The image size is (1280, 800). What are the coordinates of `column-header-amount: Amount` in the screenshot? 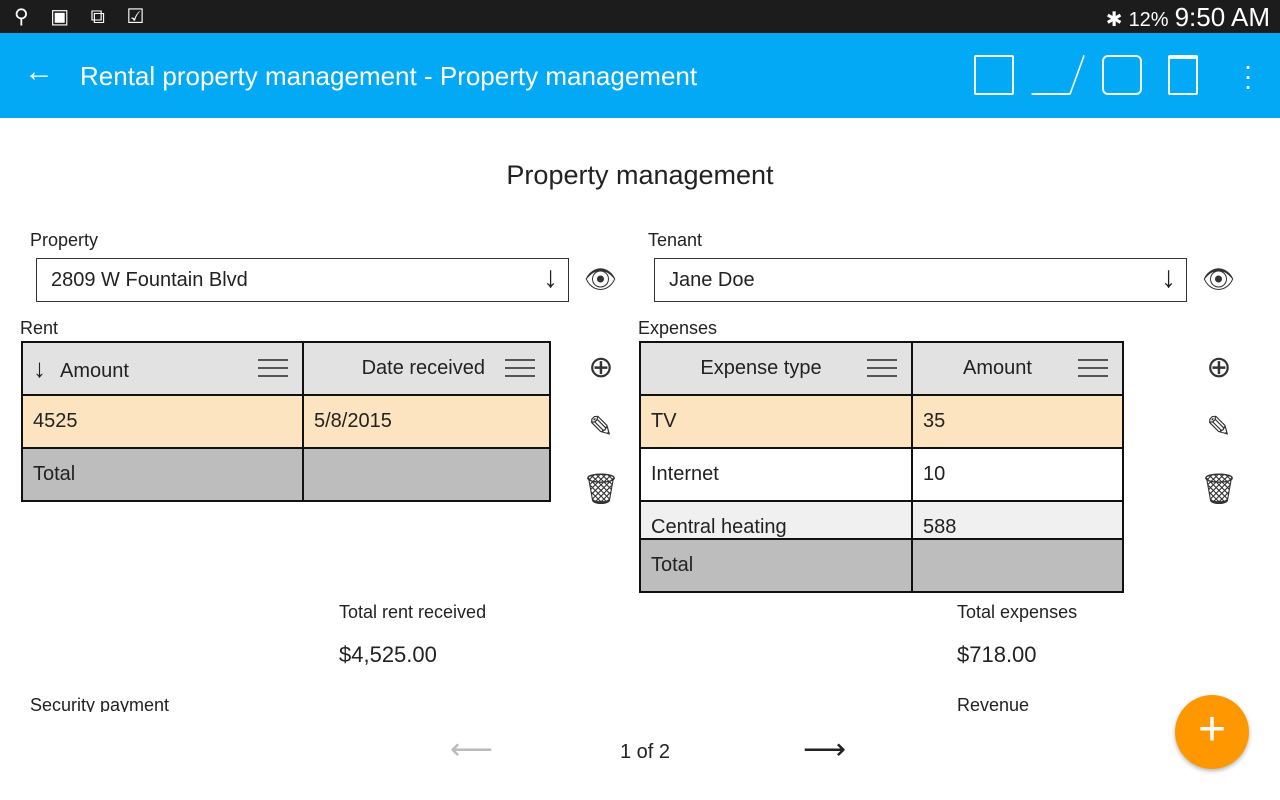 It's located at (1017, 368).